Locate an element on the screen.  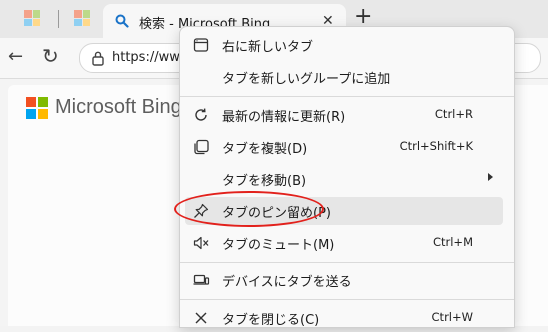
menu-item-label: タブを複製(D) is located at coordinates (265, 149).